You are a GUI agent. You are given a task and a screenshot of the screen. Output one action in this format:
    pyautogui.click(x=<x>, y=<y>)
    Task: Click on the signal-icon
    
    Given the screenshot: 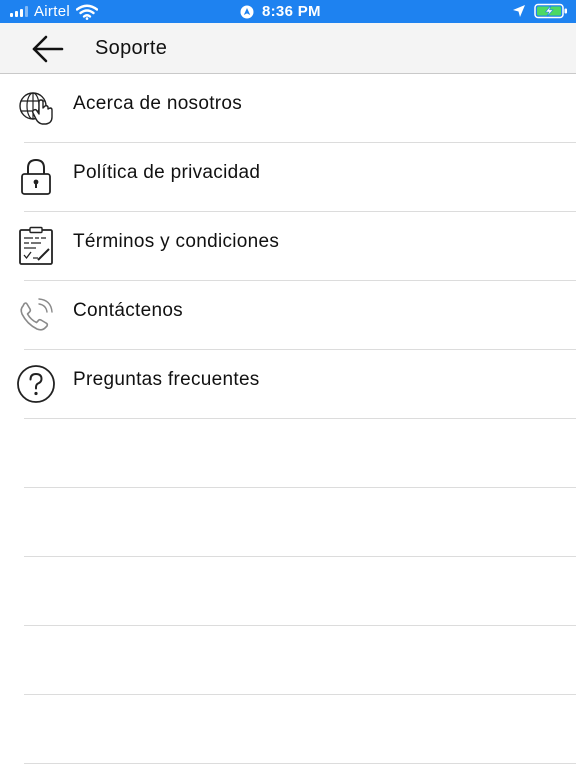 What is the action you would take?
    pyautogui.click(x=19, y=11)
    